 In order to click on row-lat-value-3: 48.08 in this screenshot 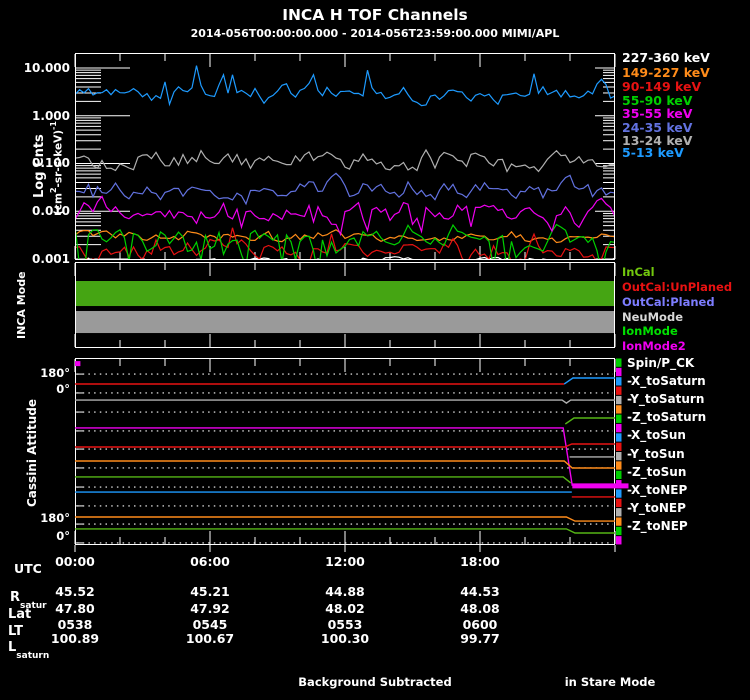, I will do `click(480, 608)`.